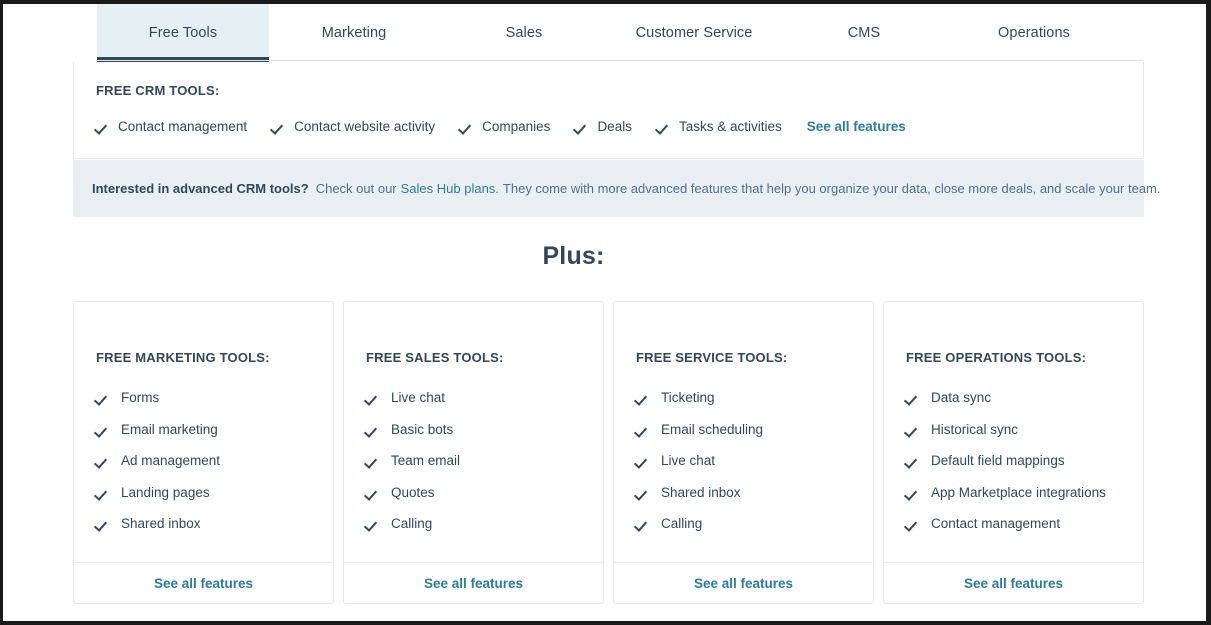 The width and height of the screenshot is (1211, 625). I want to click on card-feature-label: Data sync, so click(961, 397).